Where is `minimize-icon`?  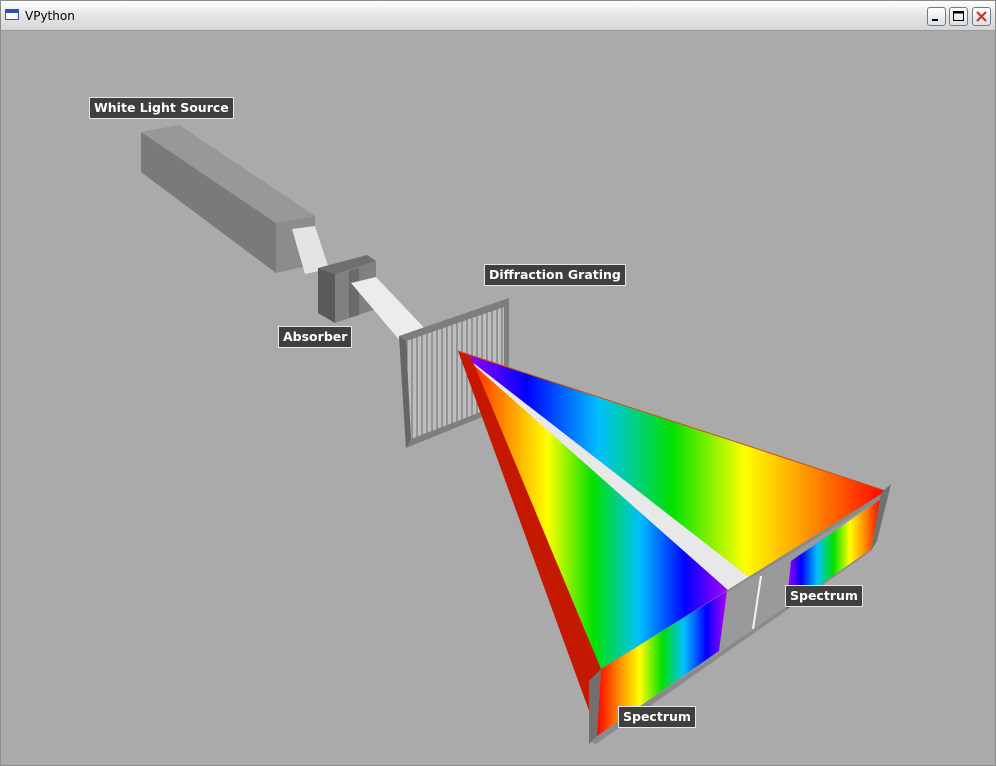
minimize-icon is located at coordinates (935, 20).